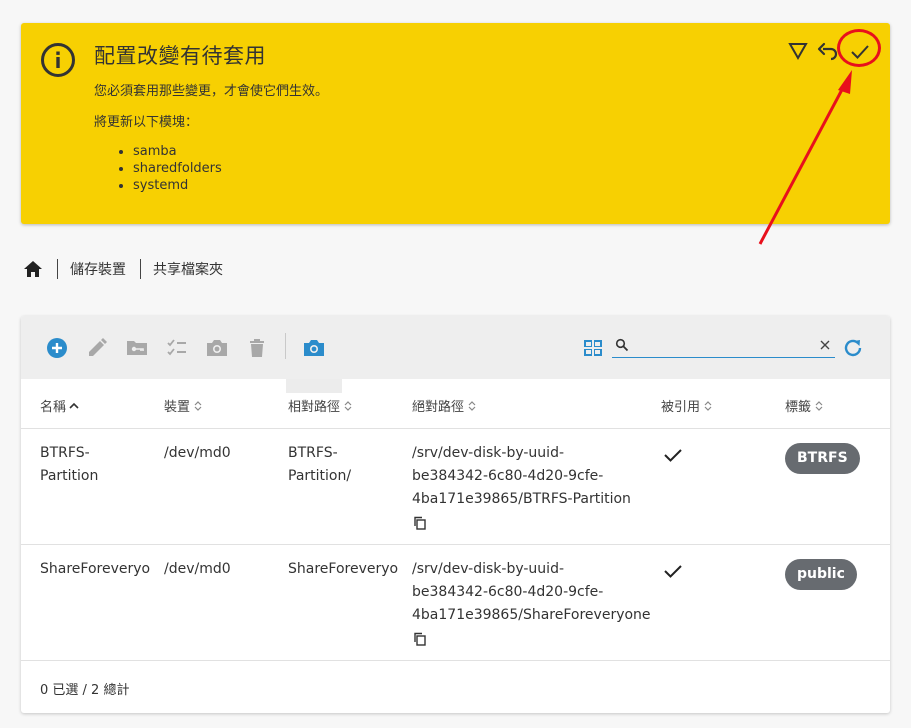 The width and height of the screenshot is (911, 728). I want to click on breadcrumb: 儲存裝置 共享檔案夾, so click(123, 269).